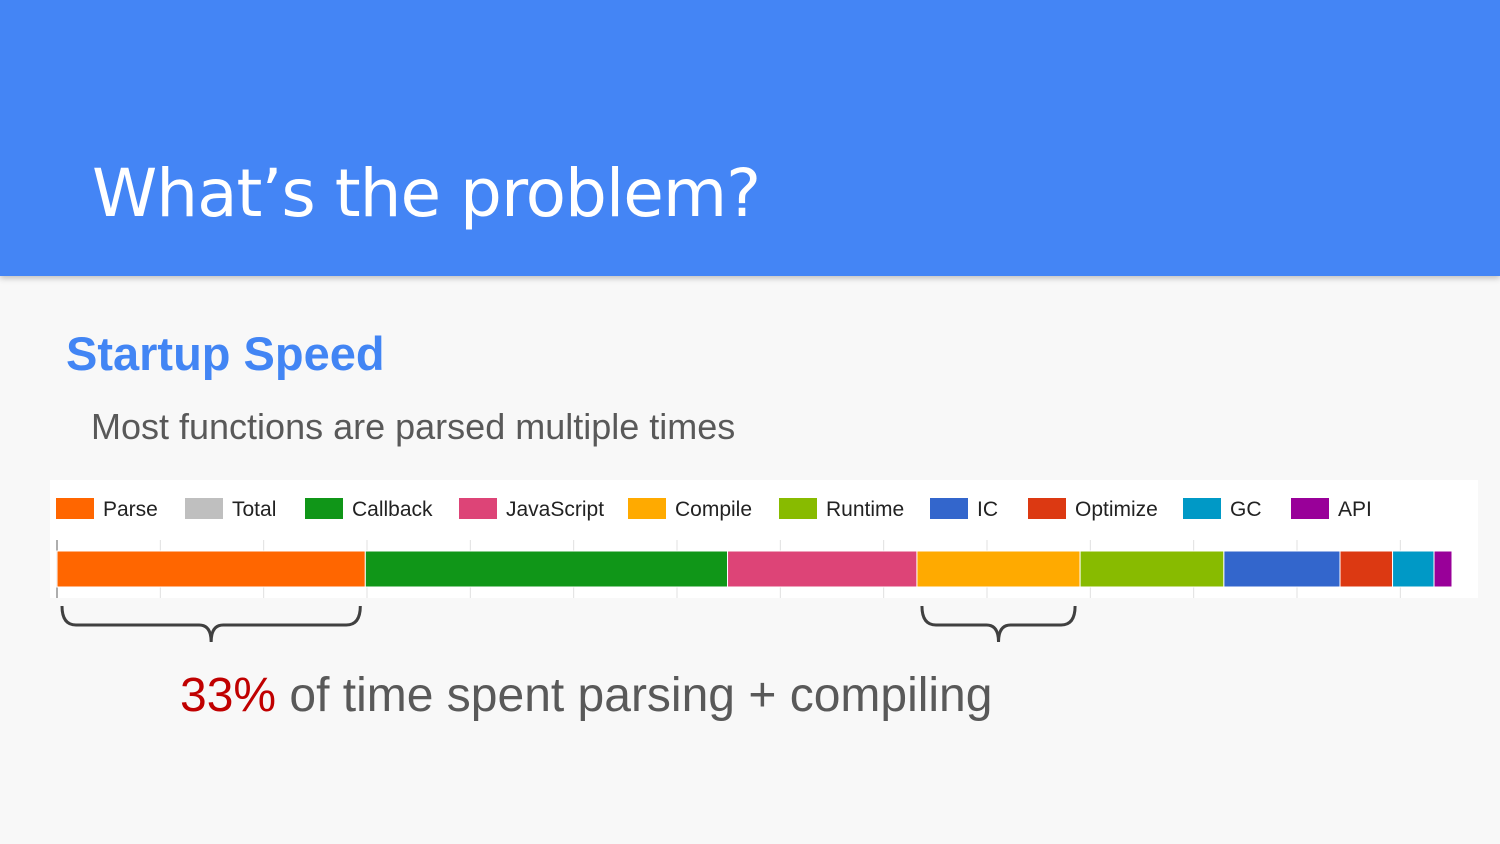  What do you see at coordinates (1152, 569) in the screenshot?
I see `bar-segment-runtime` at bounding box center [1152, 569].